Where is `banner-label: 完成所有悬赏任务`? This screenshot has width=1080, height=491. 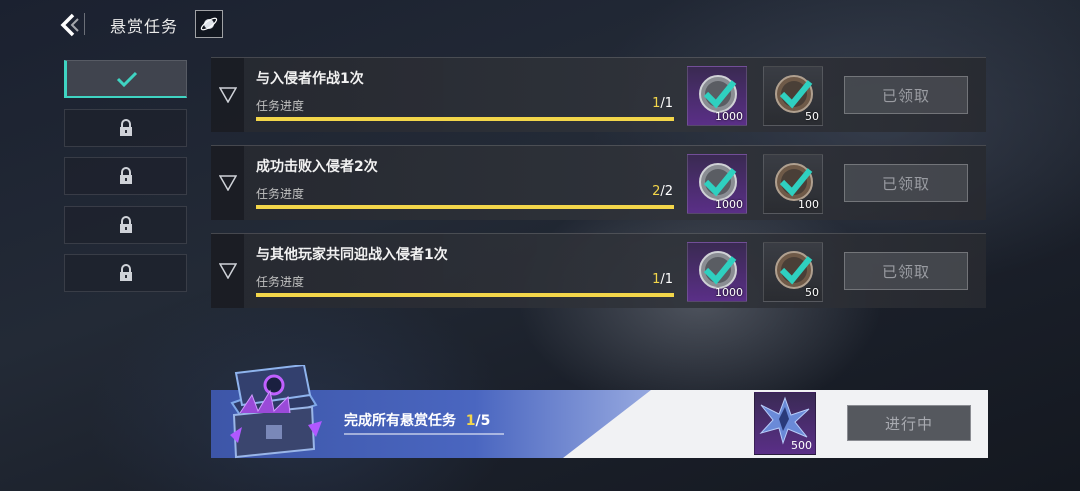 banner-label: 完成所有悬赏任务 is located at coordinates (400, 421).